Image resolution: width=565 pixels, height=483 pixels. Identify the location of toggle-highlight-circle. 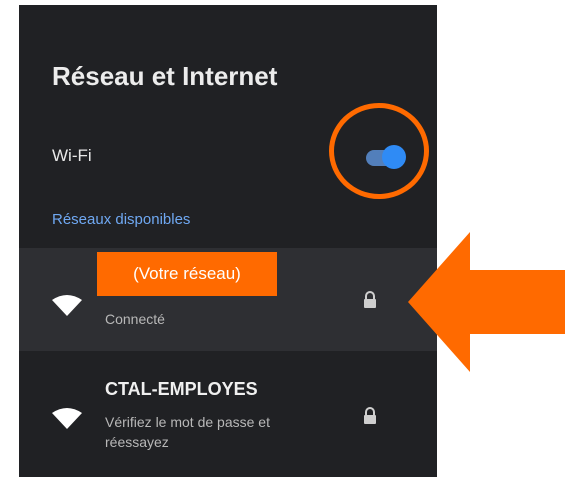
(379, 151).